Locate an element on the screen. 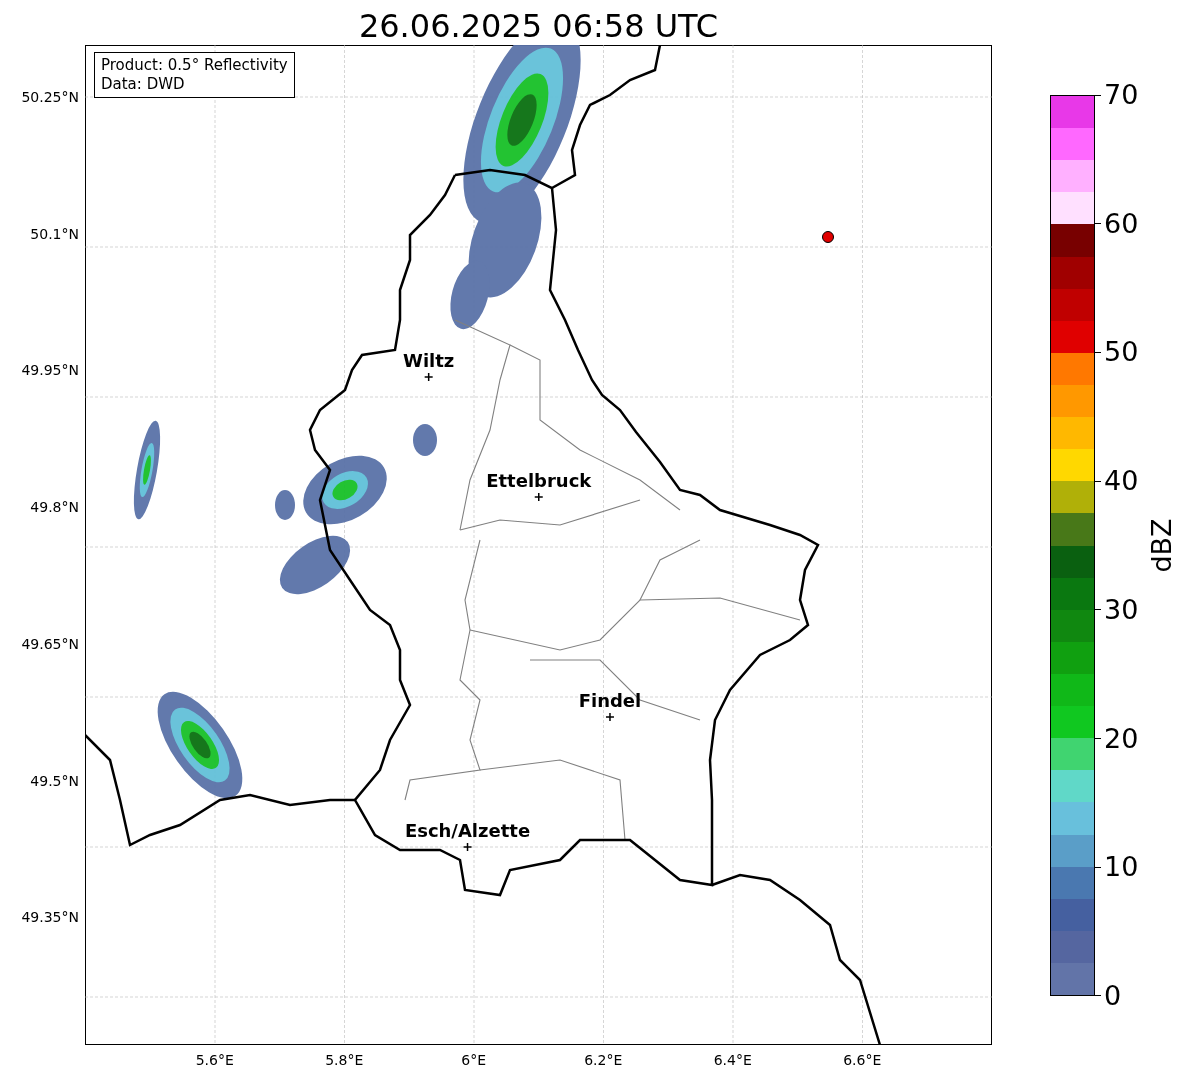 The image size is (1184, 1081). latitude-label: 49.65°N is located at coordinates (50, 644).